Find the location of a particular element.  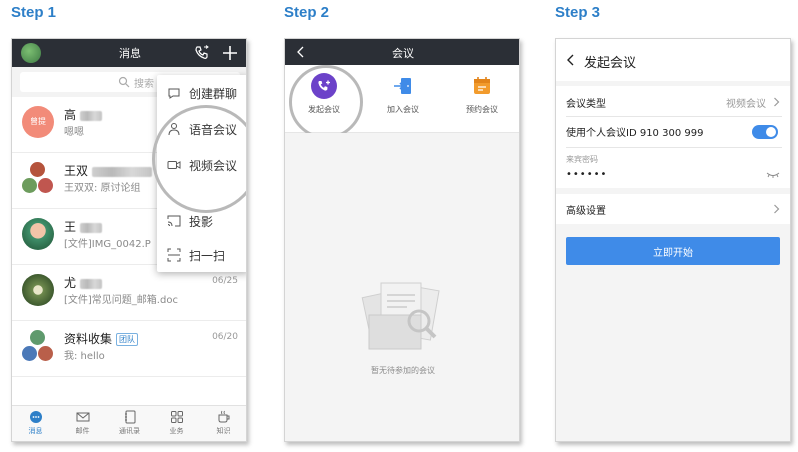

back-arrow-icon is located at coordinates (571, 60).